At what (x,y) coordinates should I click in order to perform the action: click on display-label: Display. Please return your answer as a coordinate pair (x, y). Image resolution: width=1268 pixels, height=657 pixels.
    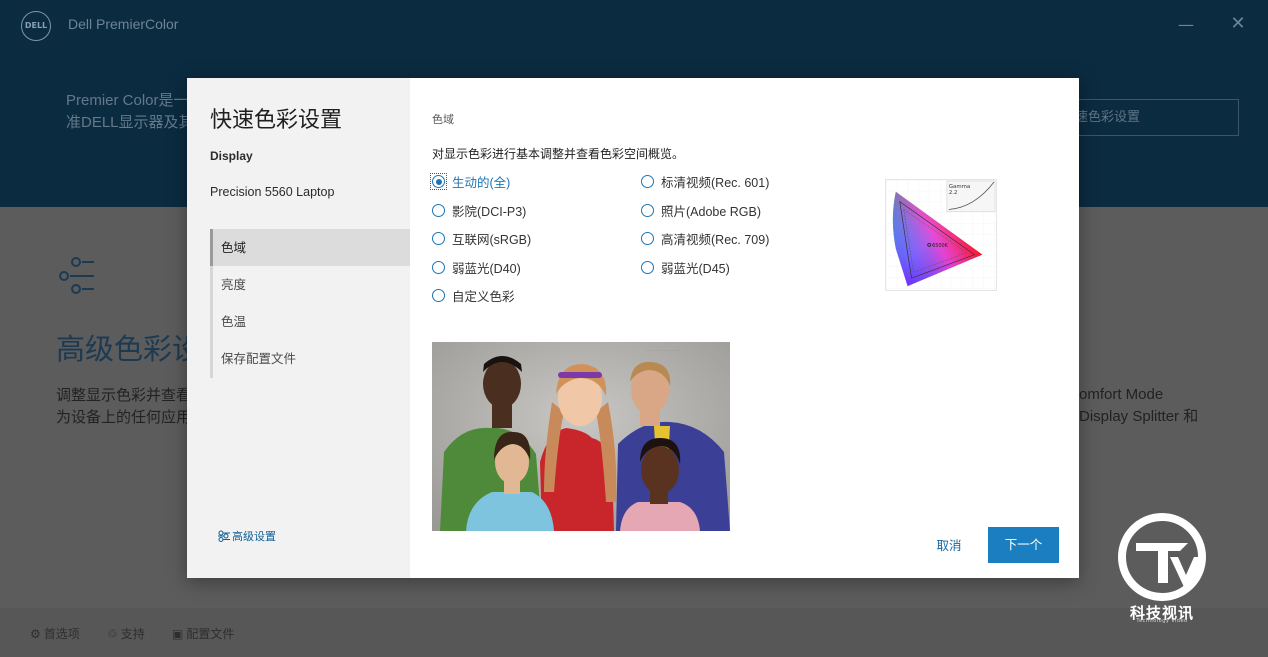
    Looking at the image, I should click on (231, 156).